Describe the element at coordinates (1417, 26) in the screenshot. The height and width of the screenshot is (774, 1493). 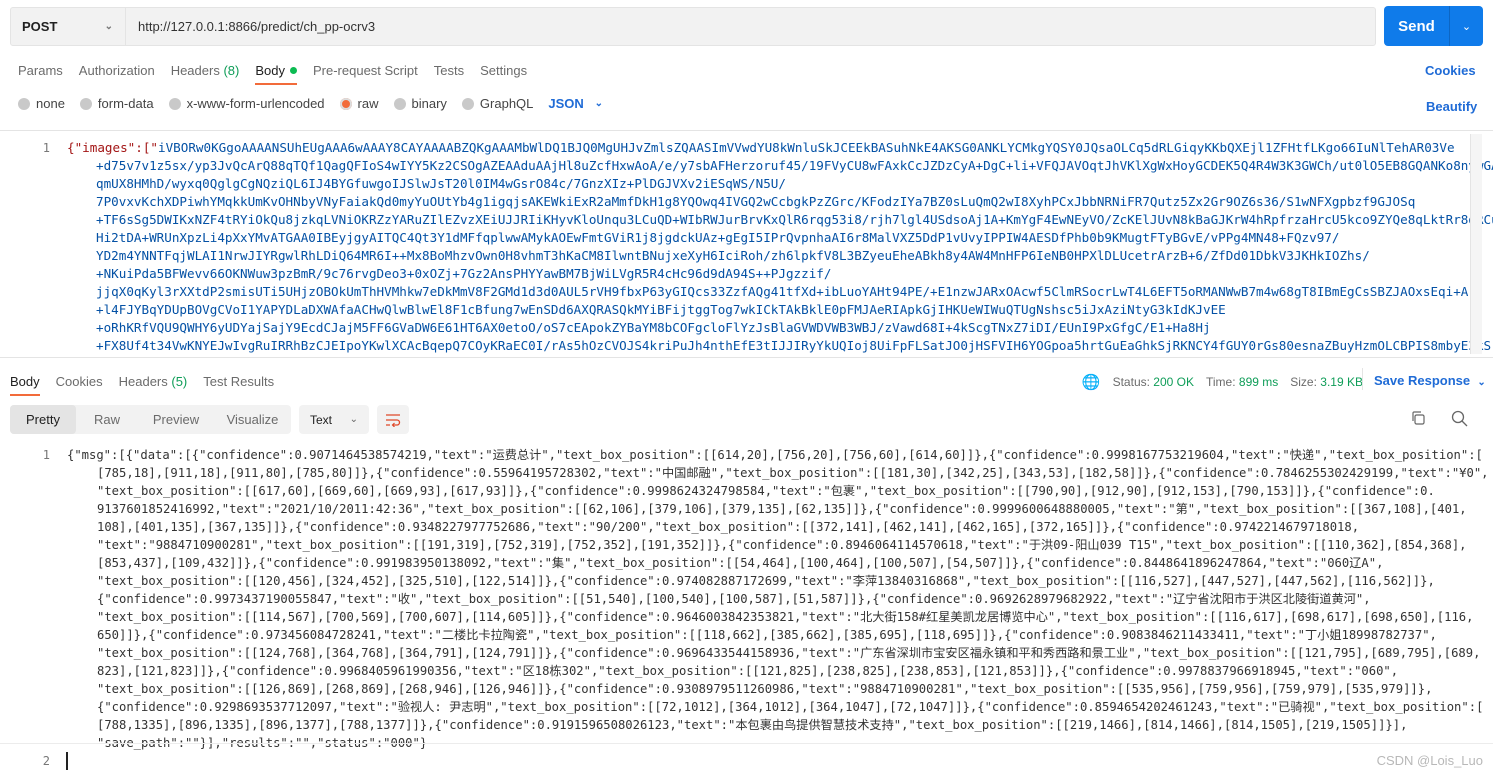
I see `send-button: Send` at that location.